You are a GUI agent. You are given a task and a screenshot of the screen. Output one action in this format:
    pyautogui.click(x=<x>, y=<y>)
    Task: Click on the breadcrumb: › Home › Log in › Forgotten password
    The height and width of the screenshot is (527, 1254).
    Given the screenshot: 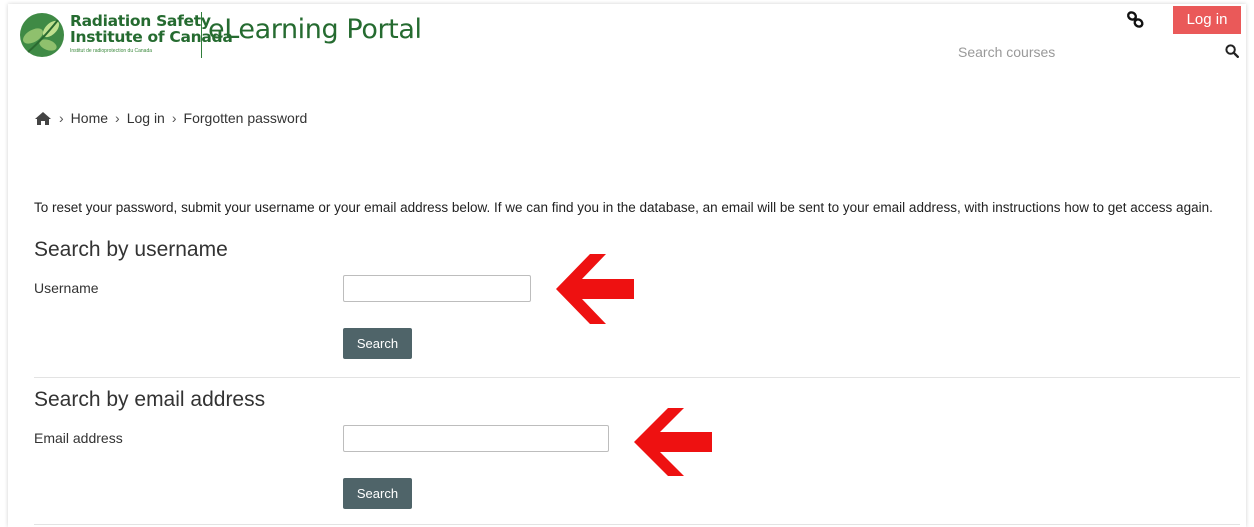 What is the action you would take?
    pyautogui.click(x=170, y=118)
    